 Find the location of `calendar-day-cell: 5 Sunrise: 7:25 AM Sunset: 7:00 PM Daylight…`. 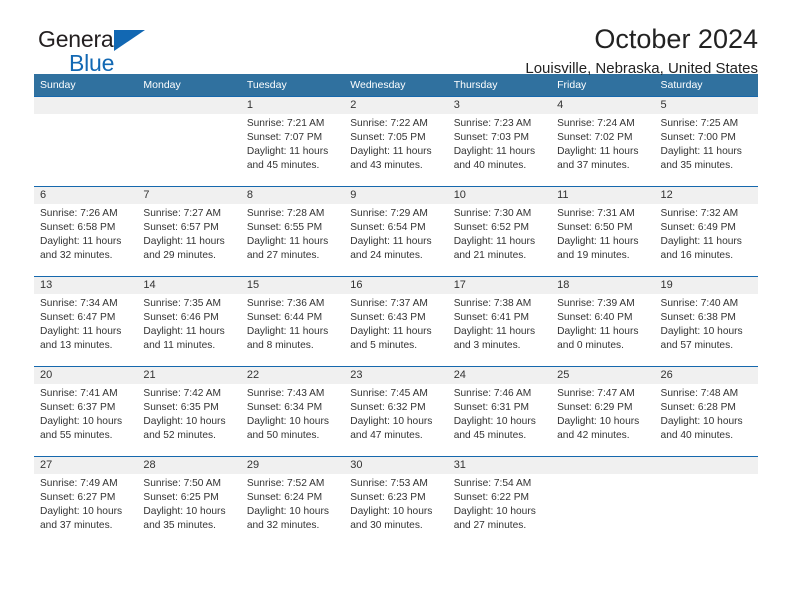

calendar-day-cell: 5 Sunrise: 7:25 AM Sunset: 7:00 PM Daylight… is located at coordinates (706, 141).